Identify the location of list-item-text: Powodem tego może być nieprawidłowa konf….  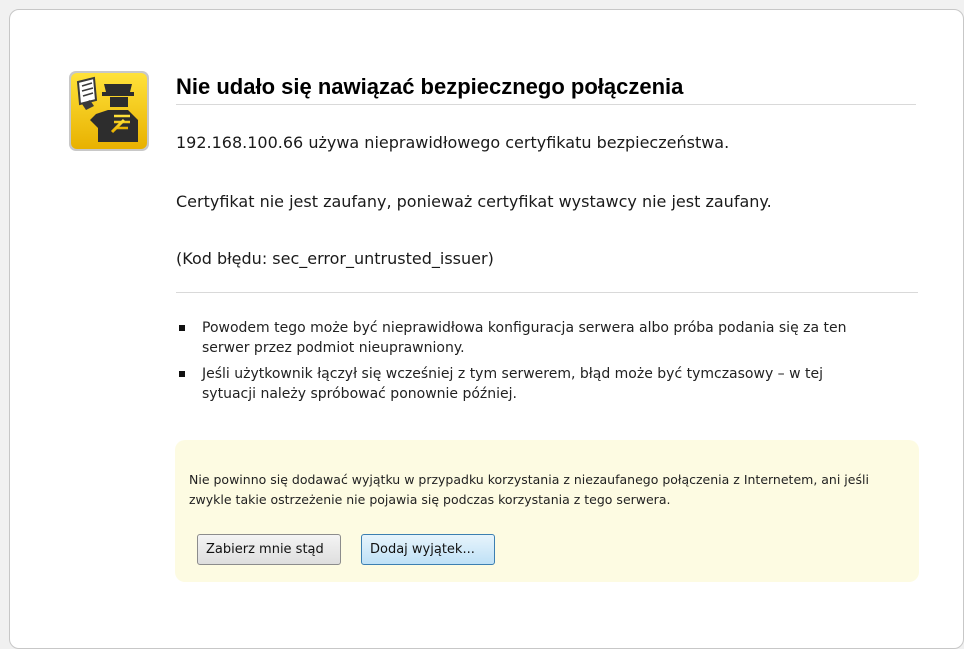
(524, 338).